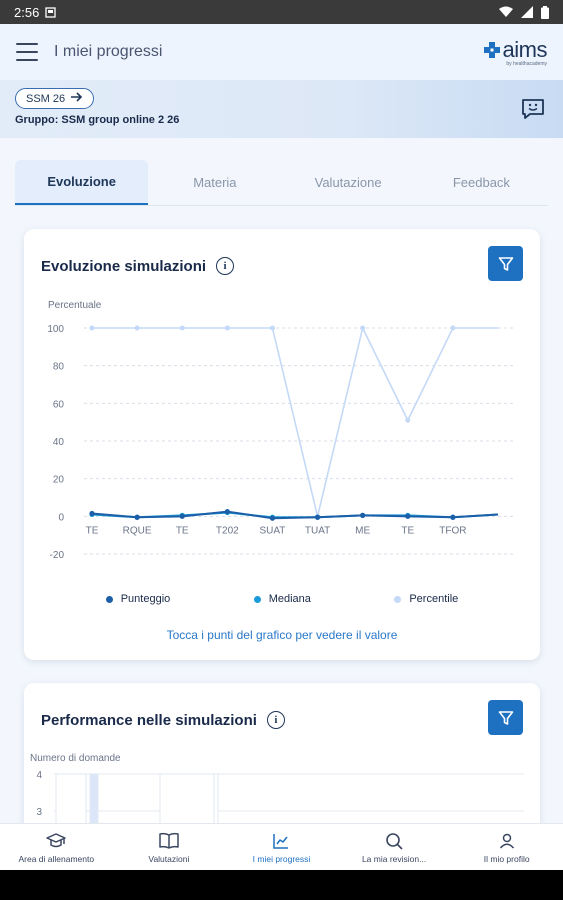 The height and width of the screenshot is (900, 563). What do you see at coordinates (75, 758) in the screenshot?
I see `y-axis-title: Numero di domande` at bounding box center [75, 758].